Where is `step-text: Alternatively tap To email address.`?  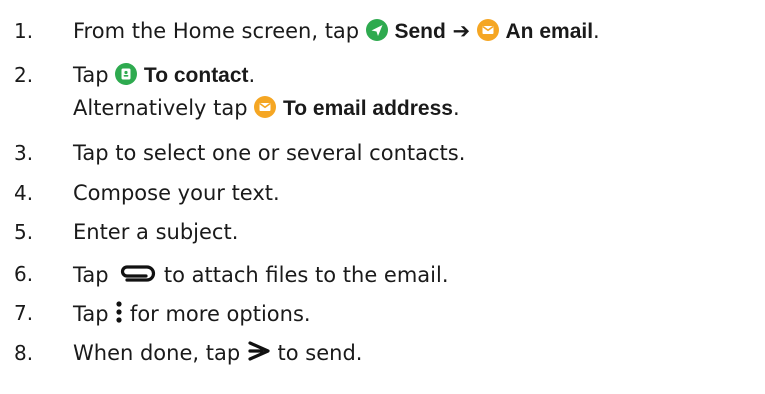 step-text: Alternatively tap To email address. is located at coordinates (266, 108).